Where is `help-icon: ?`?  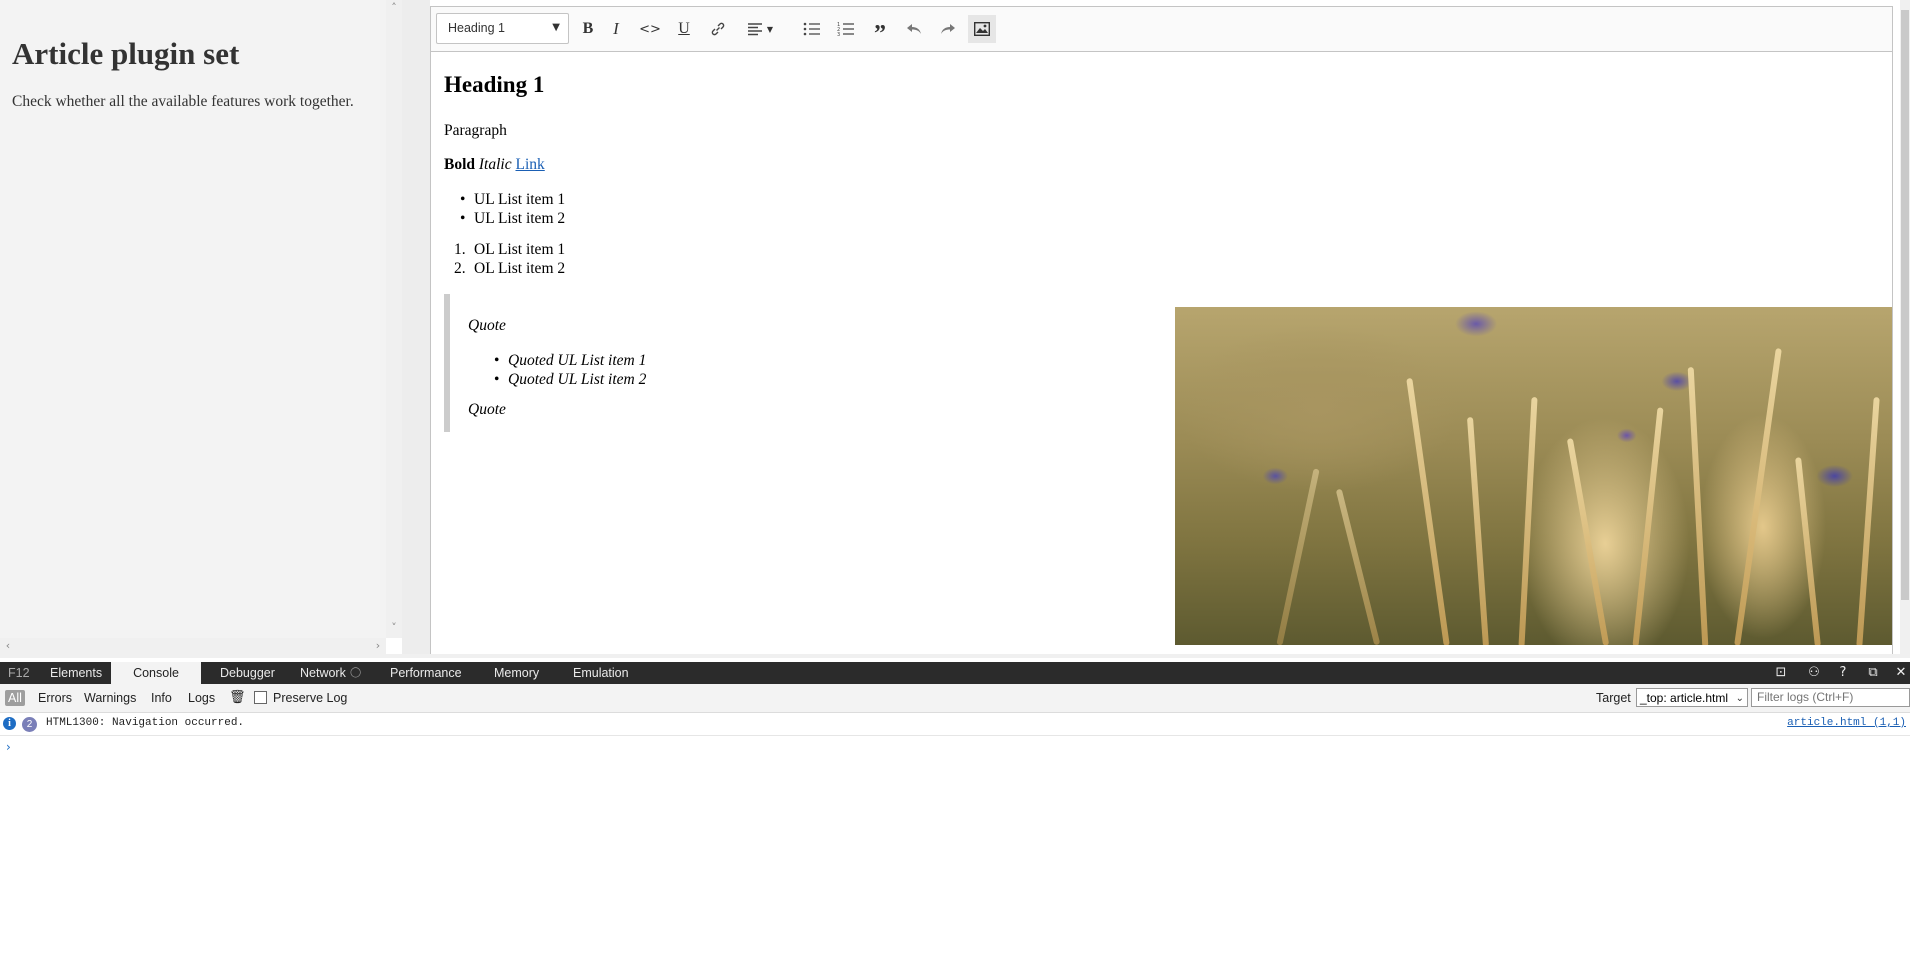
help-icon: ? is located at coordinates (1843, 673).